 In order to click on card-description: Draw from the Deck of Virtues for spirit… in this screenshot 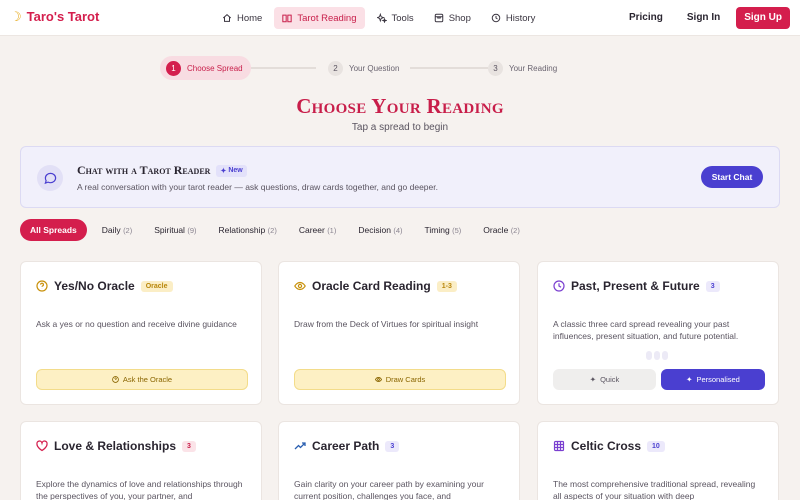, I will do `click(386, 324)`.